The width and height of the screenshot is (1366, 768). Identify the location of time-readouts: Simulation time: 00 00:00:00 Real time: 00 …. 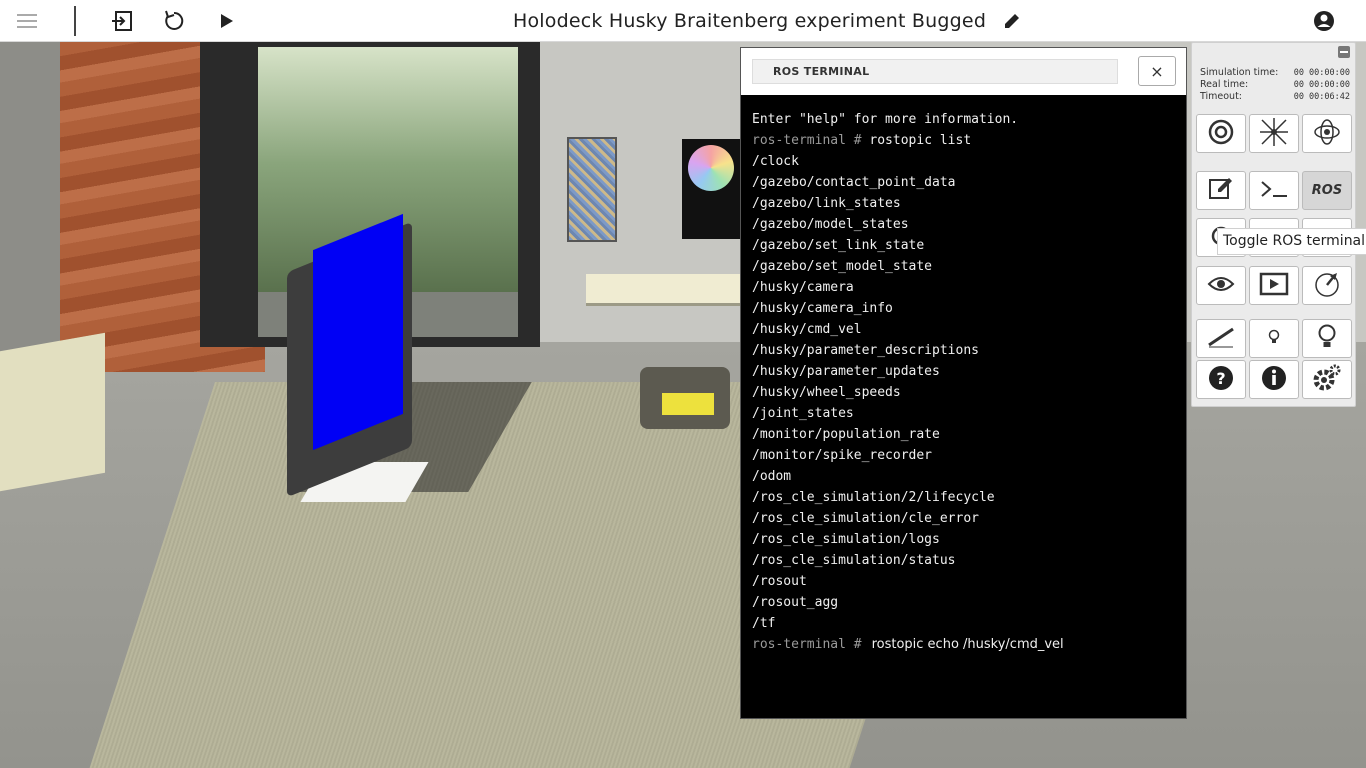
(1275, 85).